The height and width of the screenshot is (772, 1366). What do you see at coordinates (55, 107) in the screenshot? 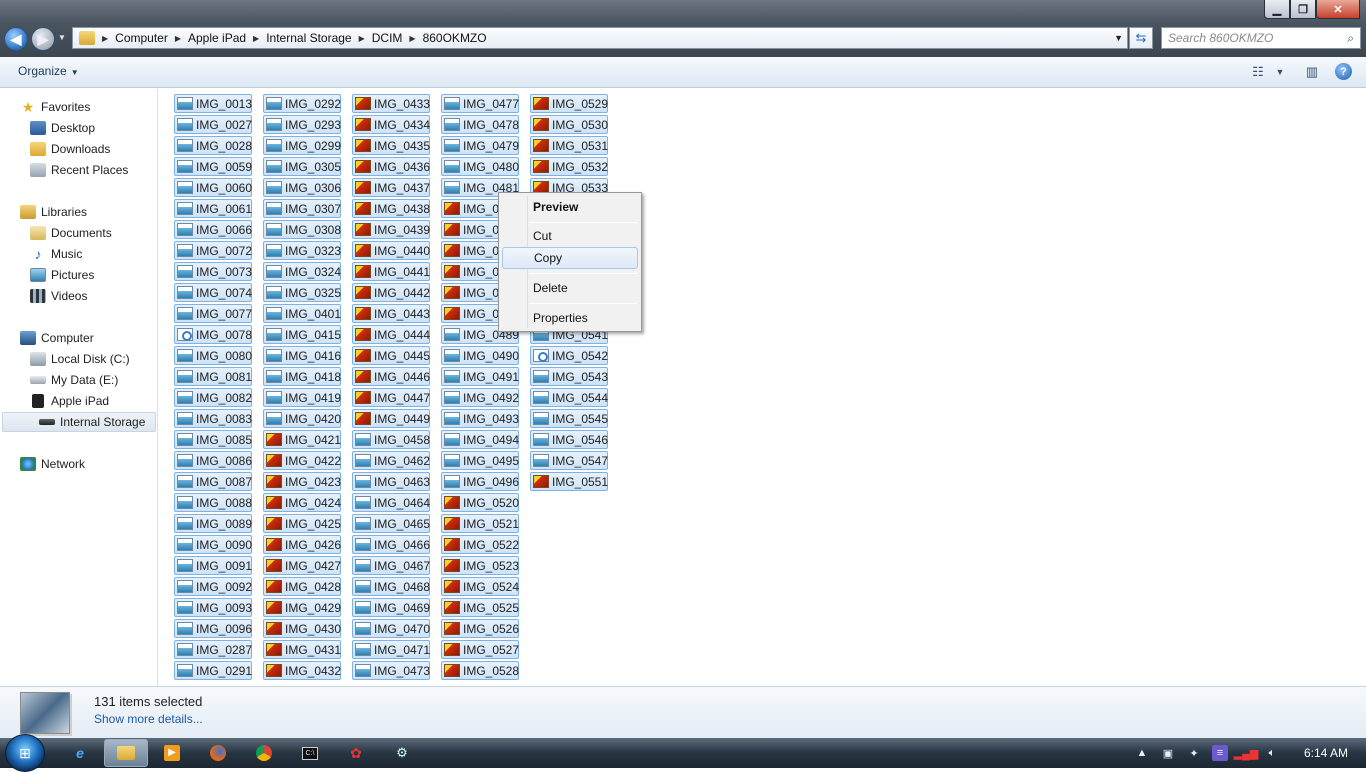
I see `nav-favorites: ★ Favorites` at bounding box center [55, 107].